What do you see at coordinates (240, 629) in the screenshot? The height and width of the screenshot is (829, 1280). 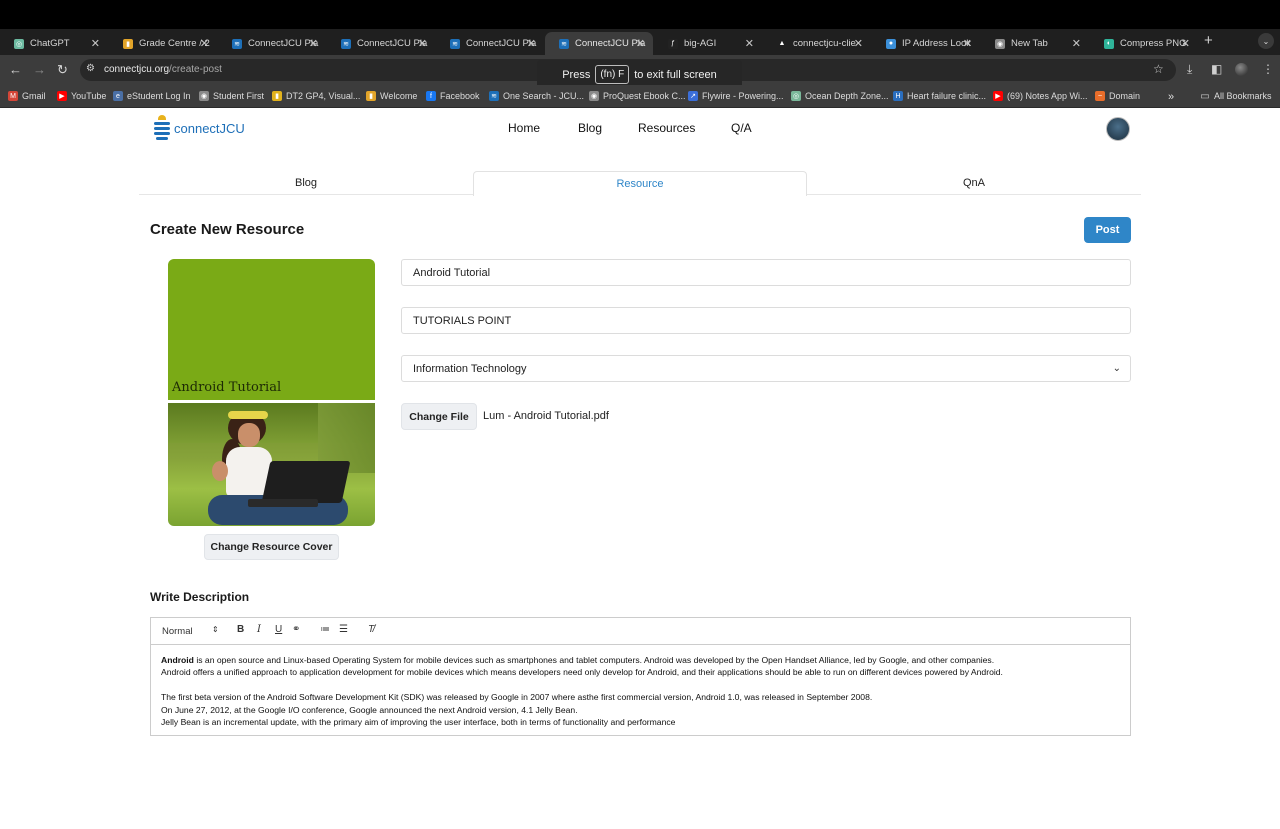 I see `bold-icon: B` at bounding box center [240, 629].